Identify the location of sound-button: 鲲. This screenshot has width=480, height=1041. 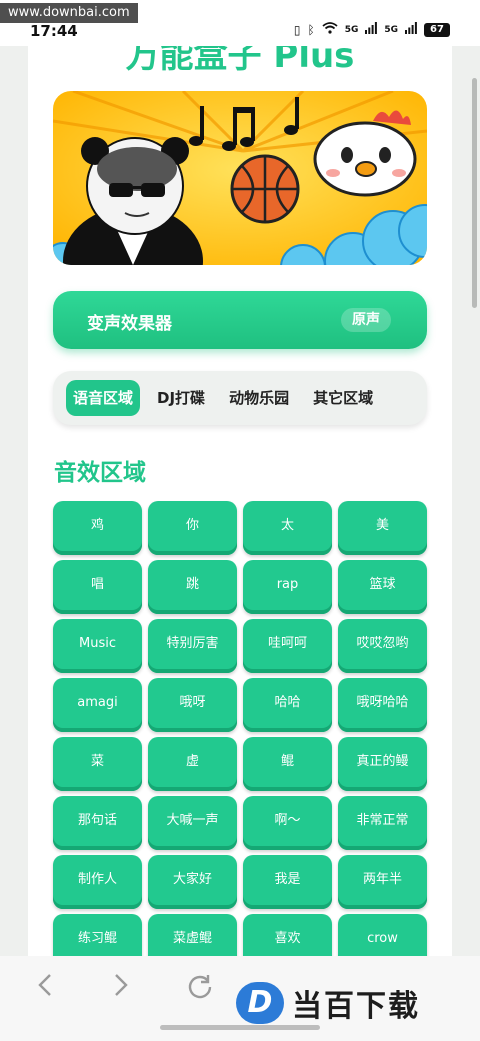
(287, 764).